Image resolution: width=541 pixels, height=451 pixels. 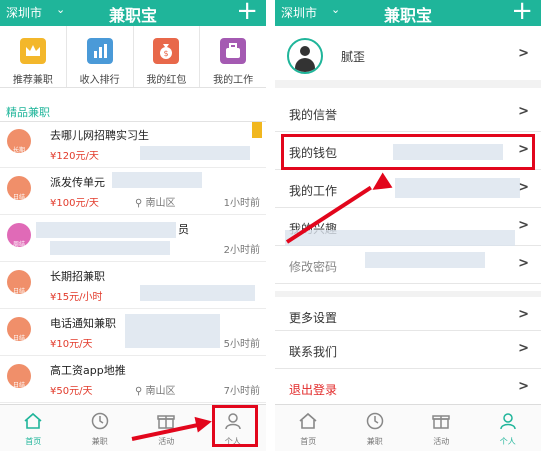 What do you see at coordinates (71, 391) in the screenshot?
I see `job-pay: ¥50元/天` at bounding box center [71, 391].